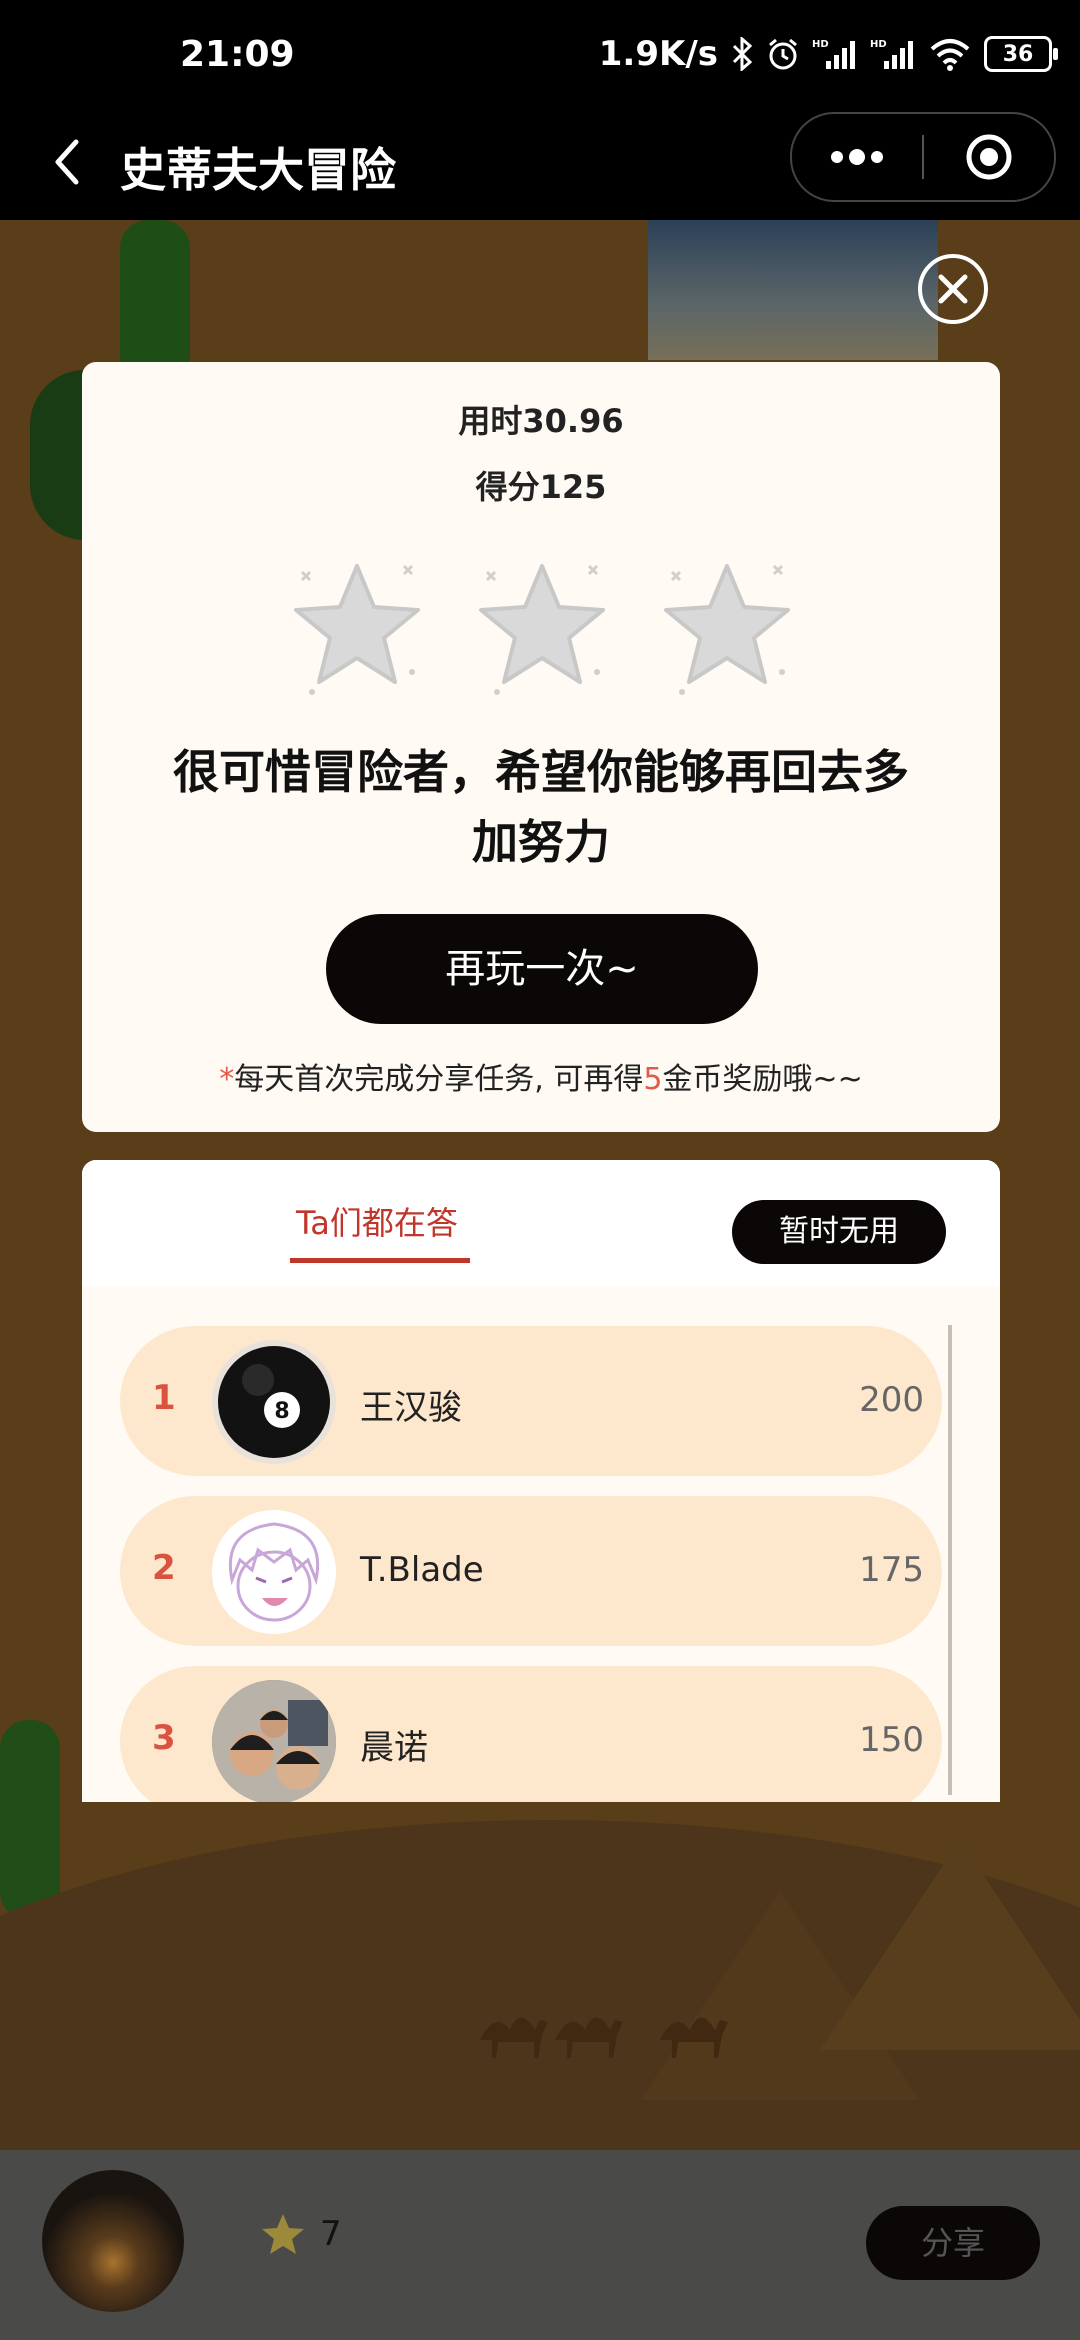  What do you see at coordinates (953, 2243) in the screenshot?
I see `share-button: 分享` at bounding box center [953, 2243].